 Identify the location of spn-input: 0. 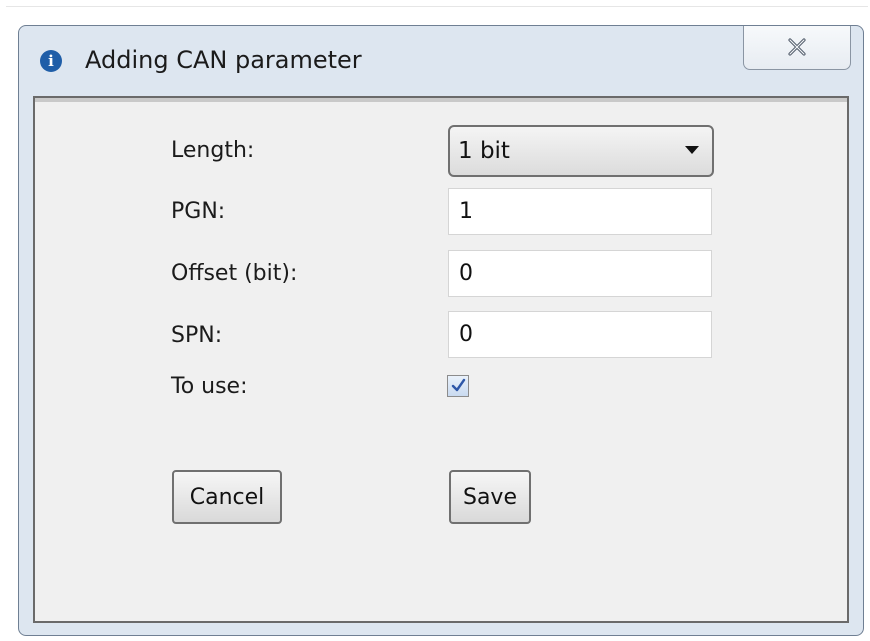
(580, 334).